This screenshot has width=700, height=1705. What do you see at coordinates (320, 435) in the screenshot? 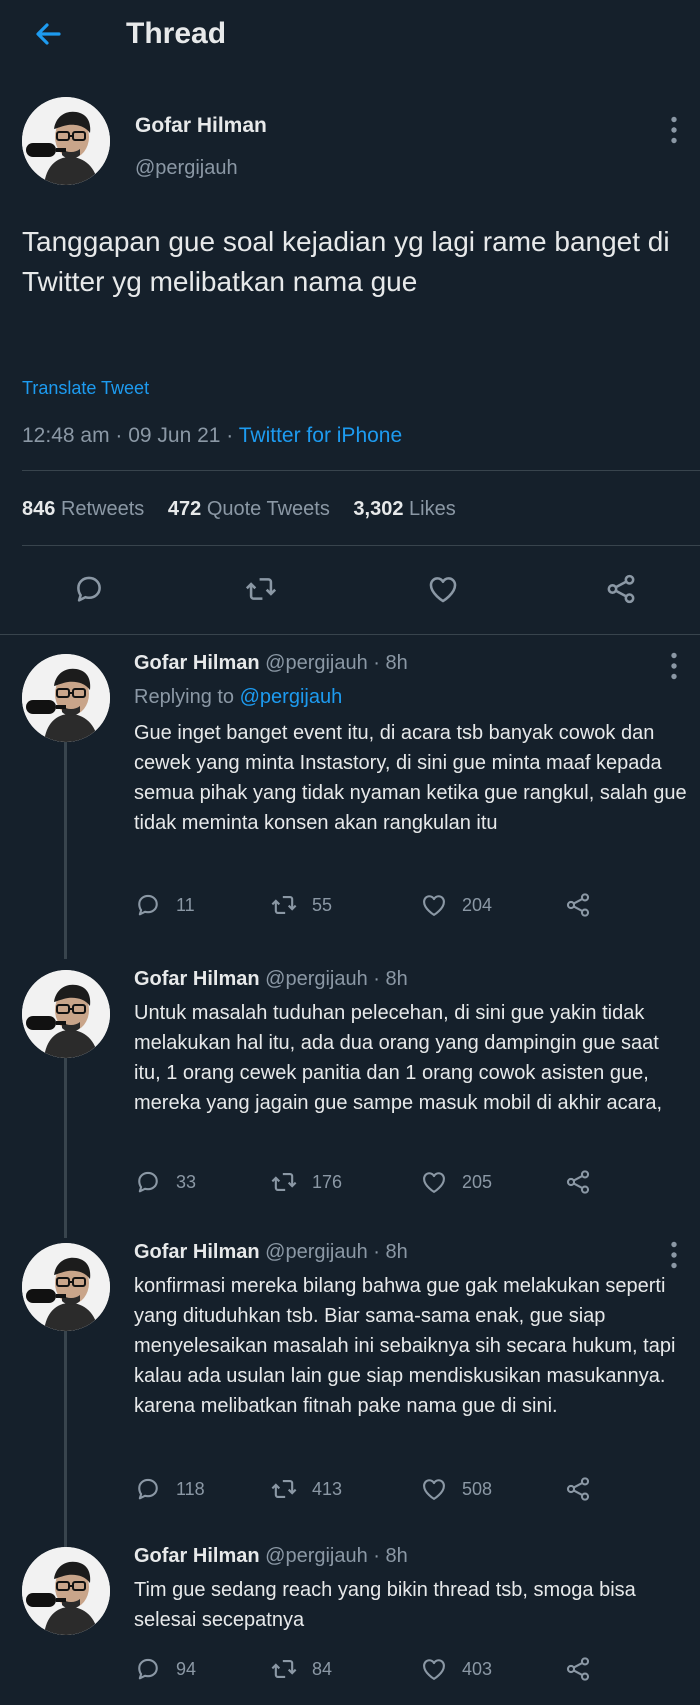
I see `tweet-source-link: Twitter for iPhone` at bounding box center [320, 435].